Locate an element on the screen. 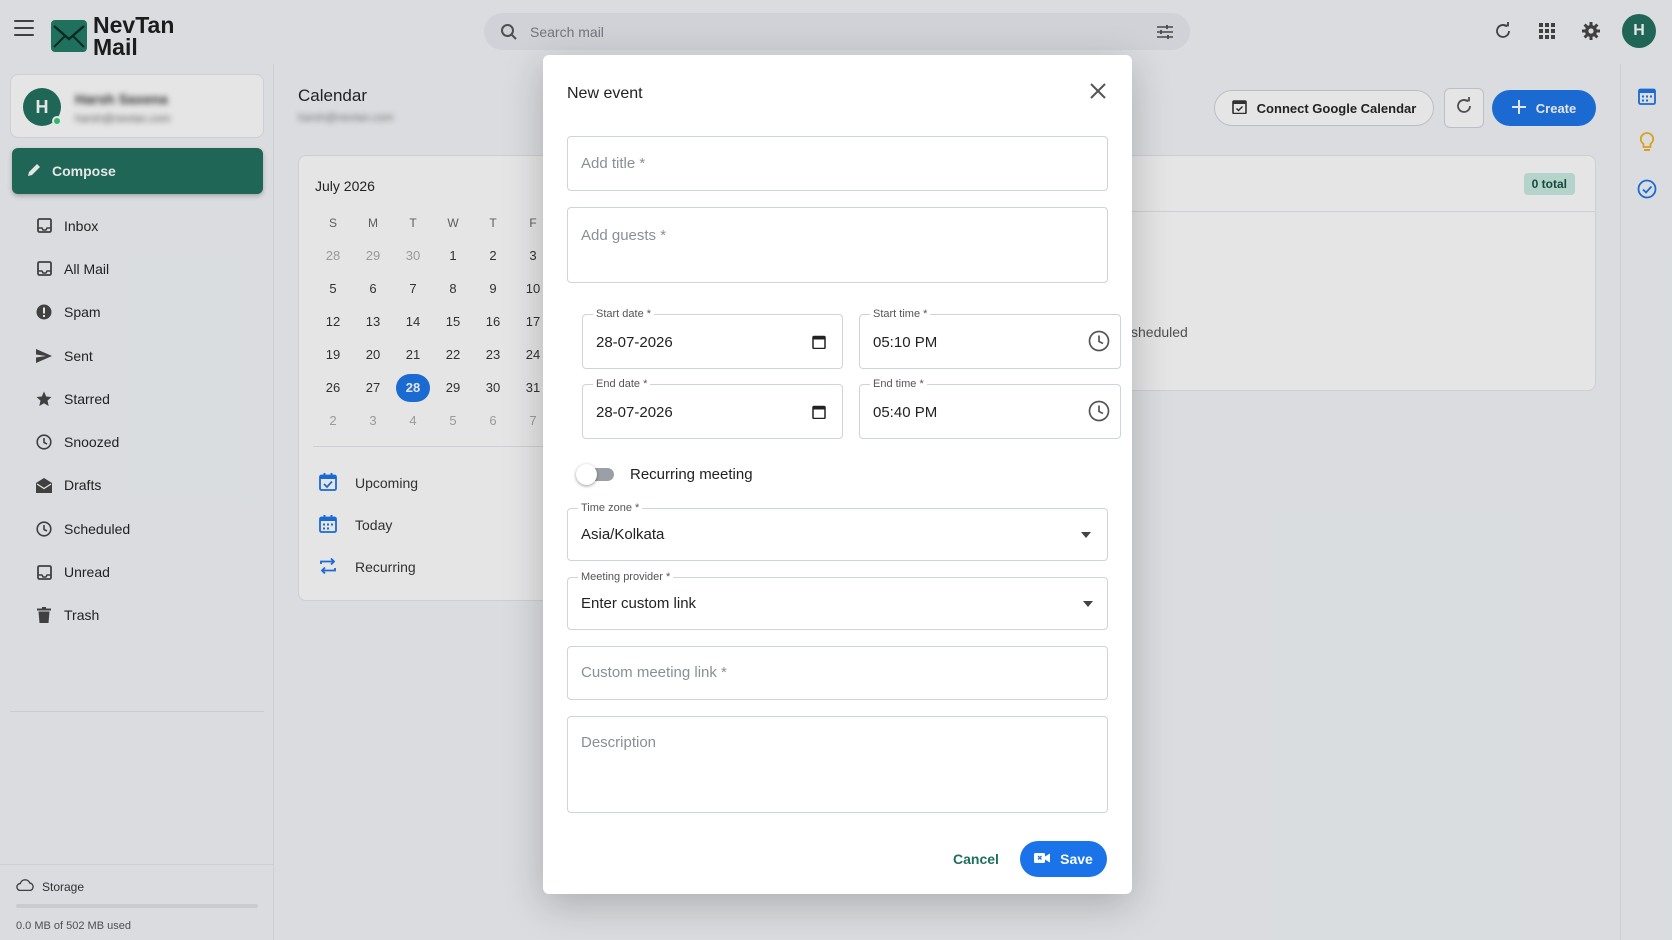 The image size is (1672, 940). start-time-field: Start time * 05:10 PM is located at coordinates (990, 338).